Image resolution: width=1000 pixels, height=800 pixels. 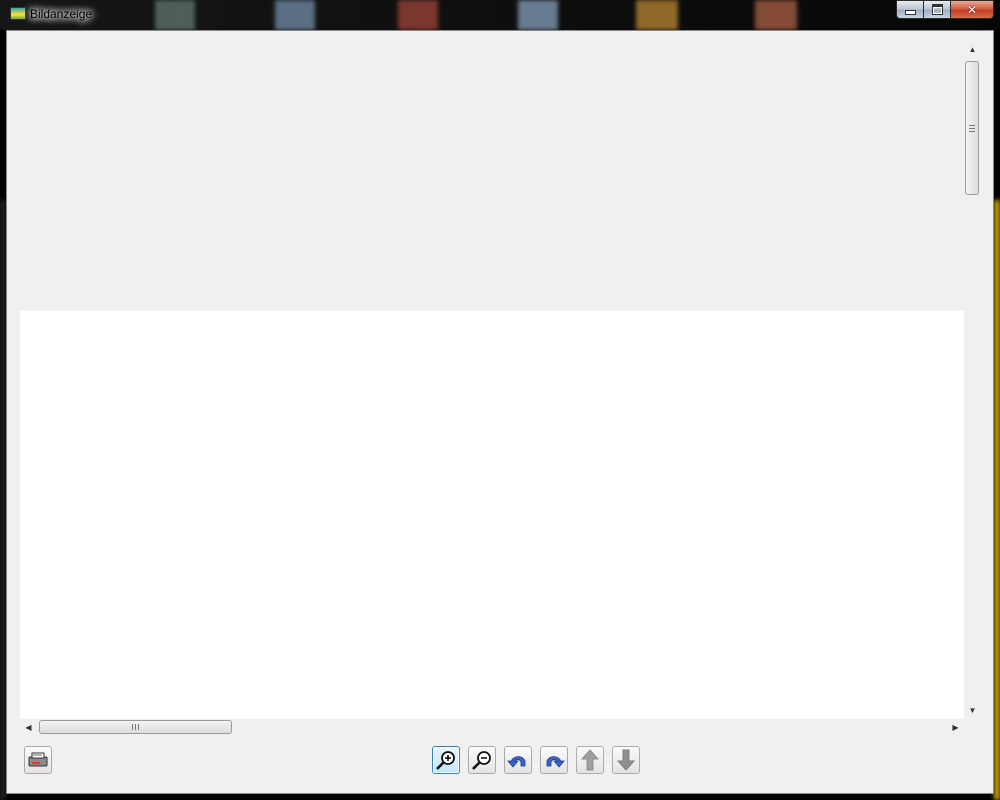 I want to click on zoom-out-icon, so click(x=481, y=760).